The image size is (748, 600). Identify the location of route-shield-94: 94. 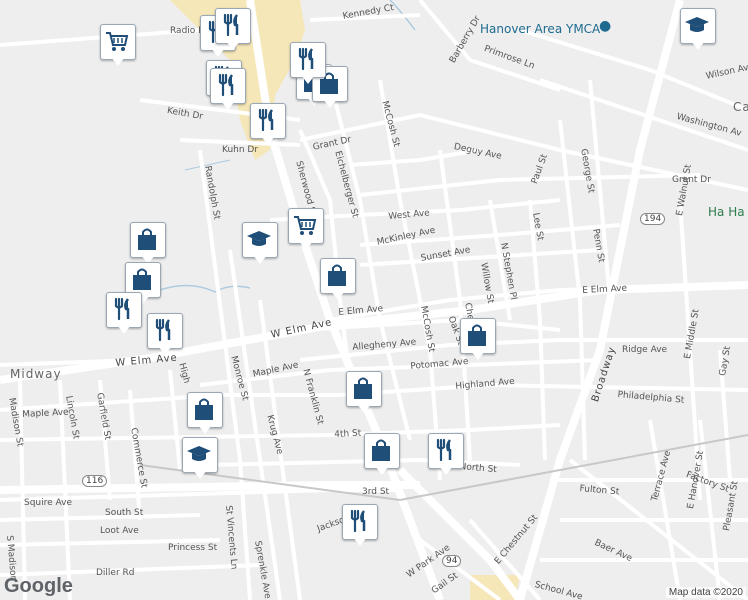
(452, 561).